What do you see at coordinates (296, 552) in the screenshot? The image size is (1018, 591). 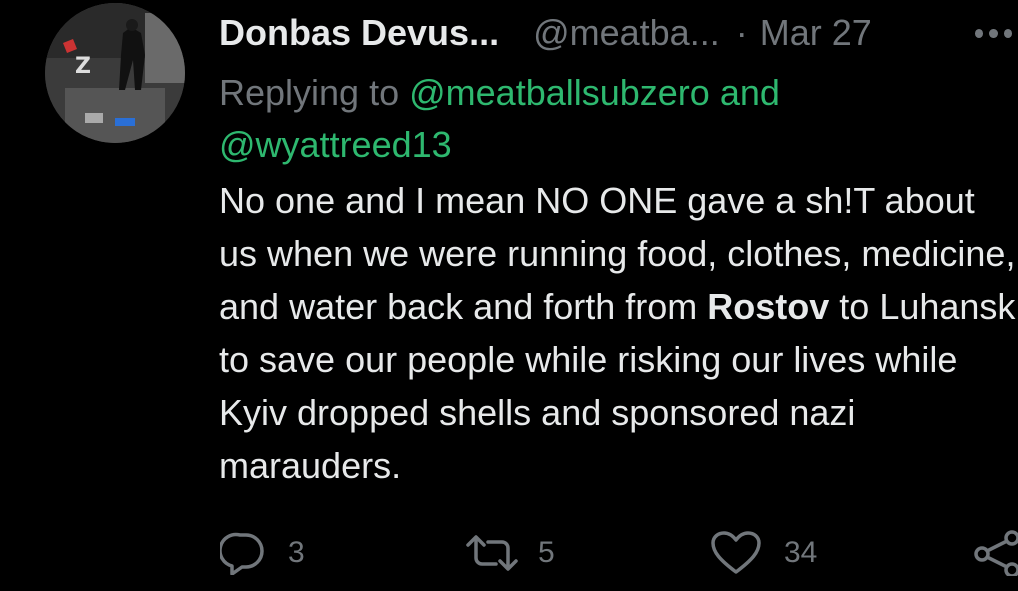 I see `reply-count: 3` at bounding box center [296, 552].